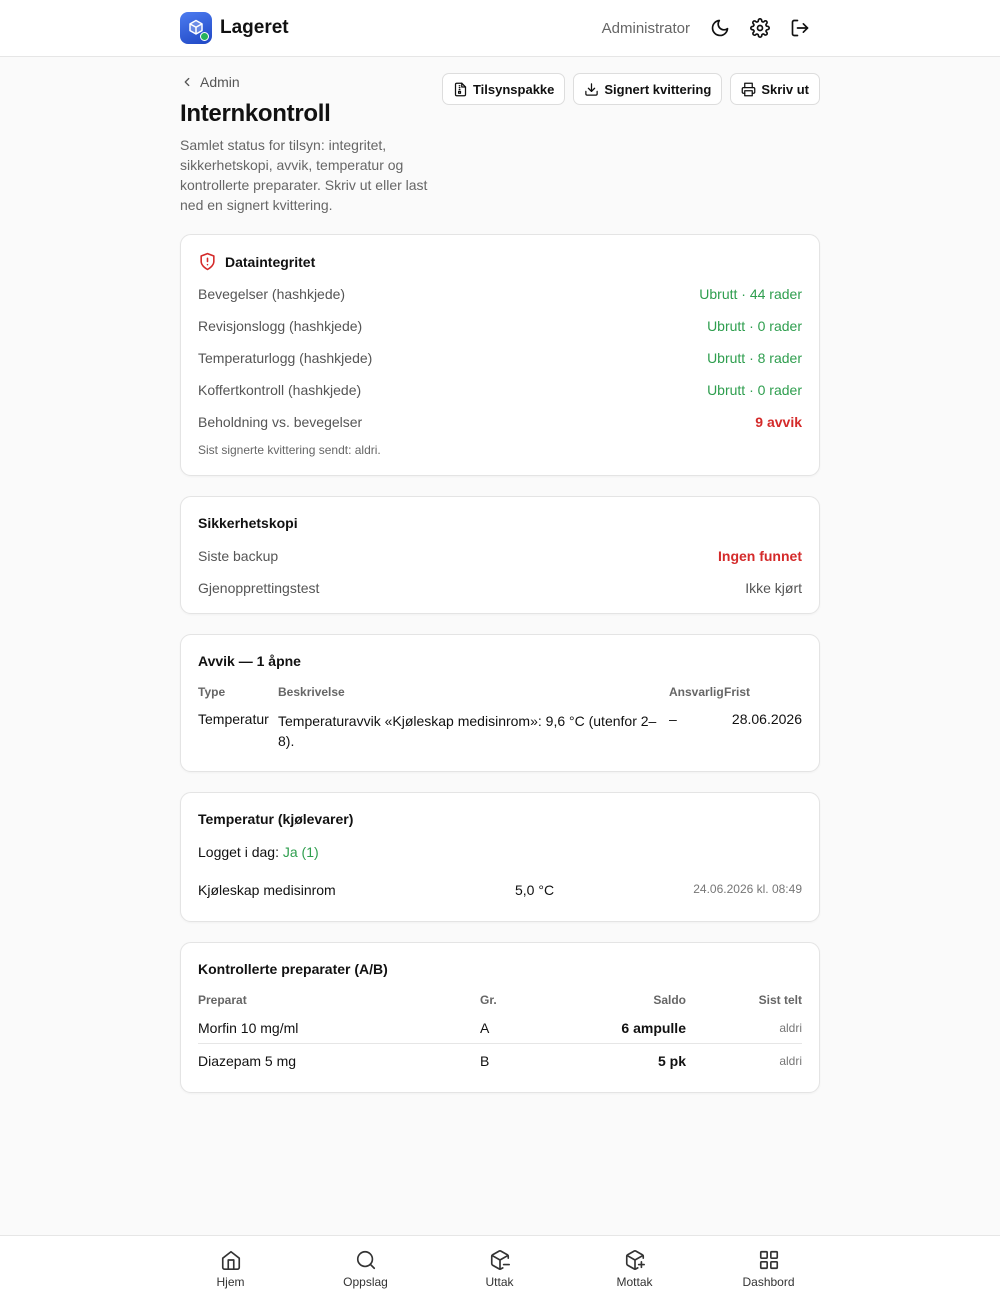  Describe the element at coordinates (773, 588) in the screenshot. I see `restore-test-status: Ikke kjørt` at that location.